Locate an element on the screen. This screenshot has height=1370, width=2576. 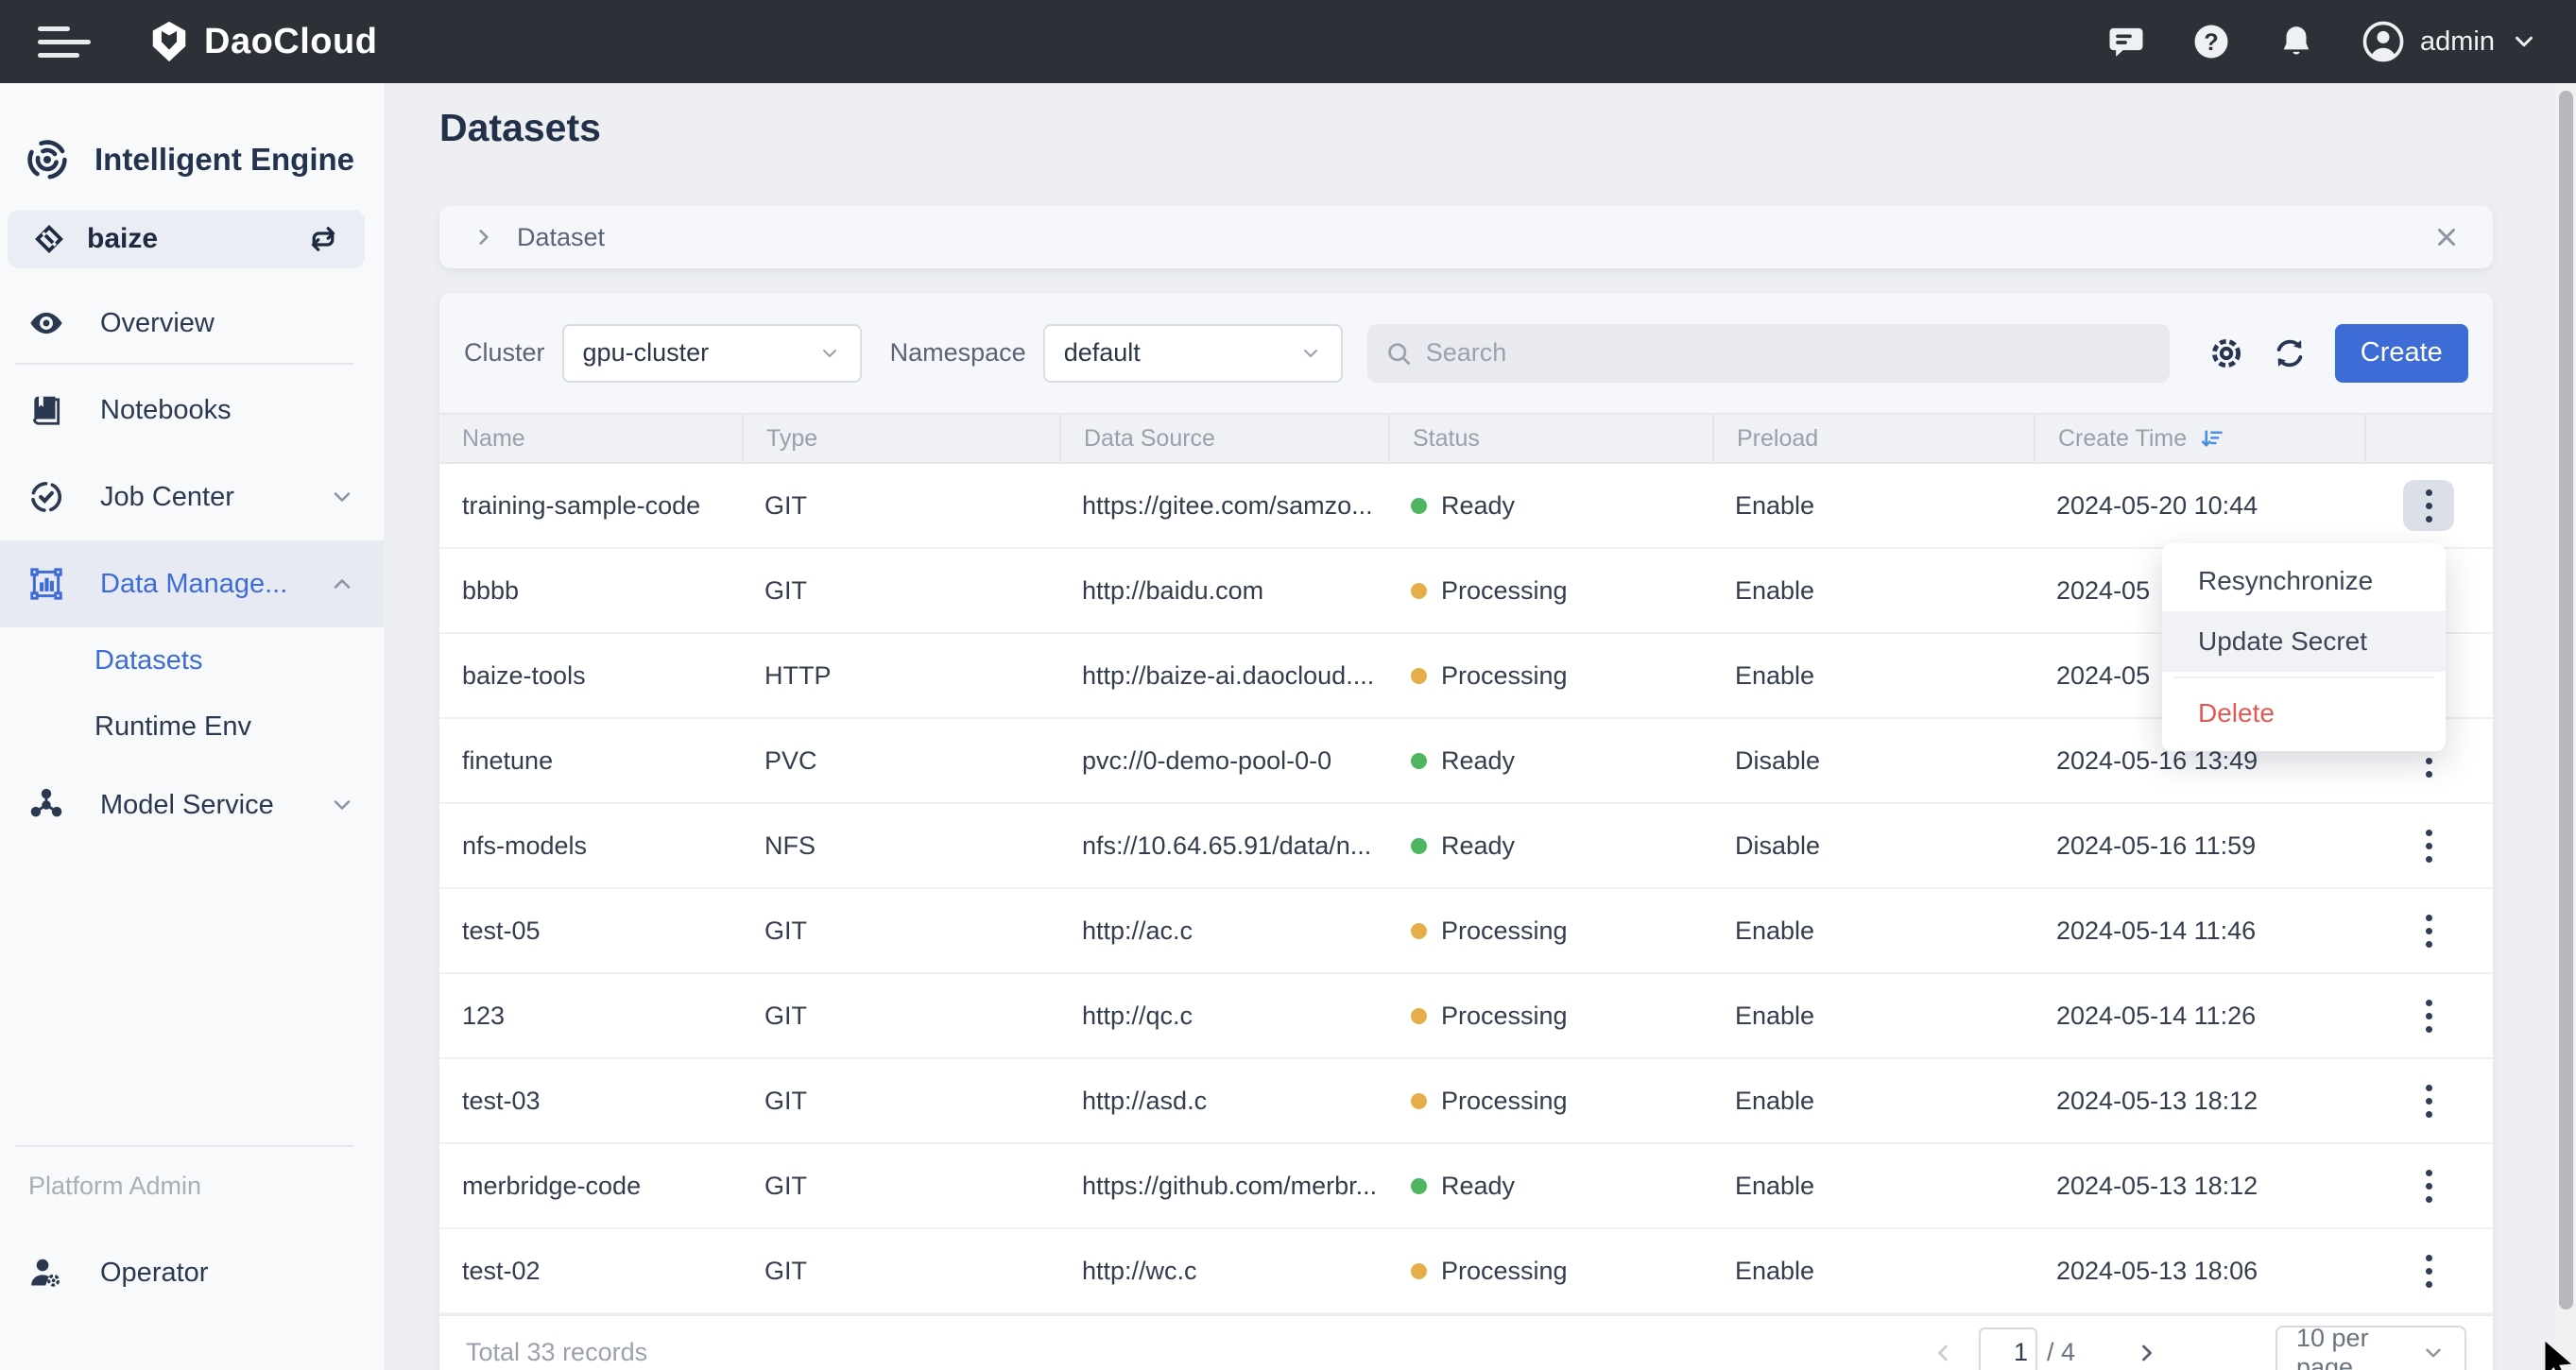
avatar-icon is located at coordinates (2383, 41).